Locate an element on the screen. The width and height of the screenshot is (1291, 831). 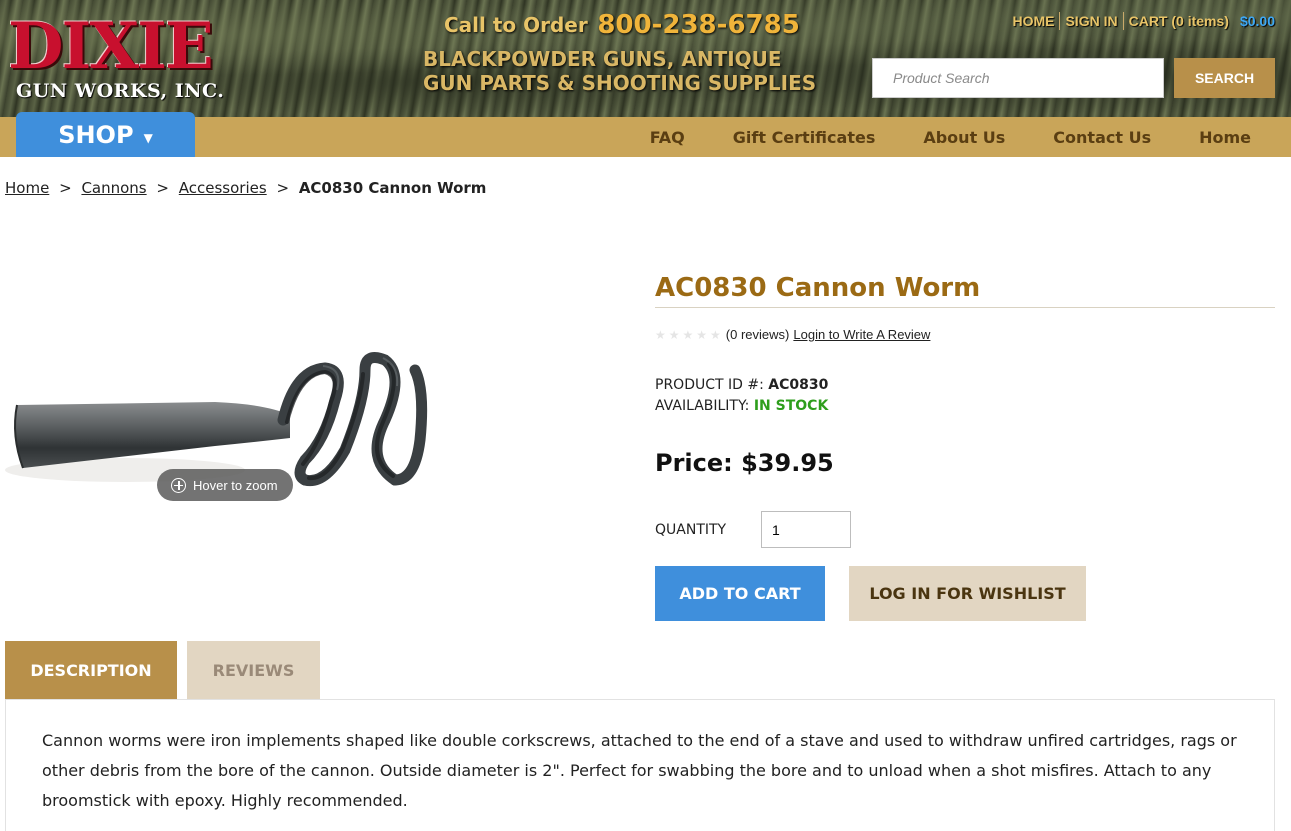
dixie-logo: DIXIE GUN WORKS, INC. is located at coordinates (123, 59).